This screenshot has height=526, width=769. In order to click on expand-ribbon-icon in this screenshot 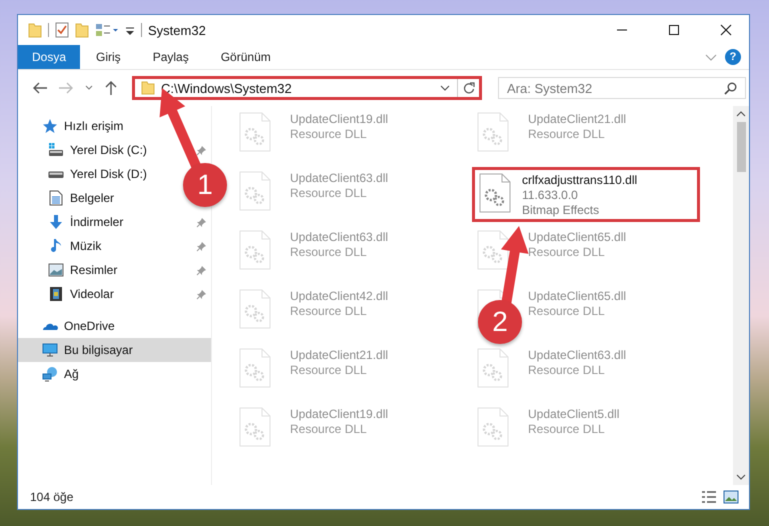, I will do `click(711, 57)`.